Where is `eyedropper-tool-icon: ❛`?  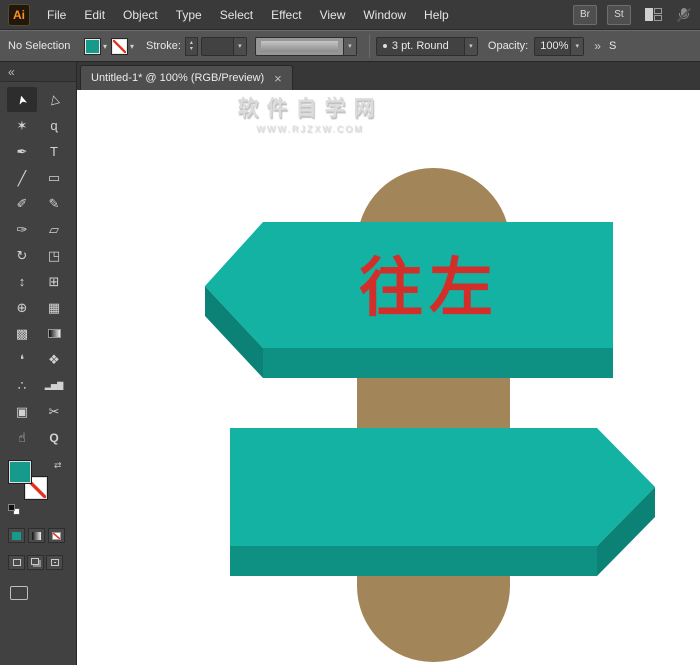
eyedropper-tool-icon: ❛ is located at coordinates (22, 359).